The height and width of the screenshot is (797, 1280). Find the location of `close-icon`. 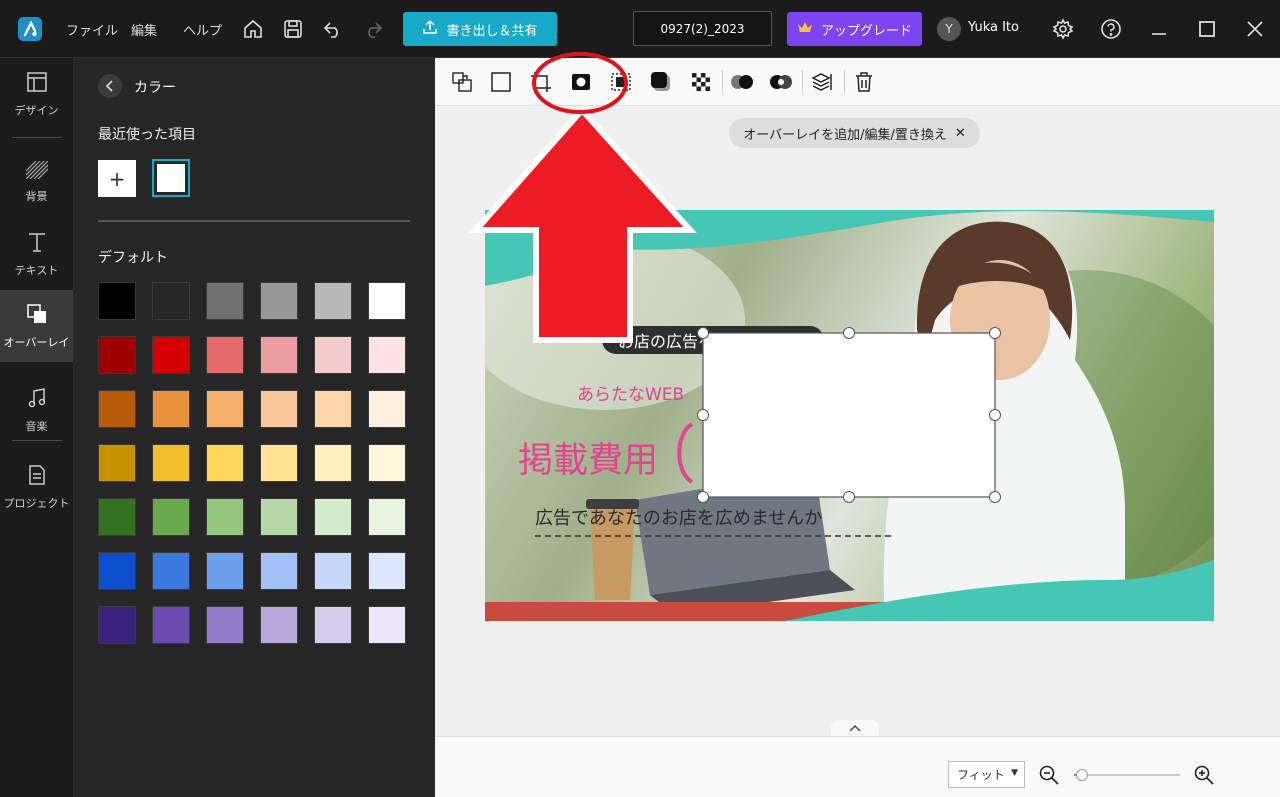

close-icon is located at coordinates (1255, 29).